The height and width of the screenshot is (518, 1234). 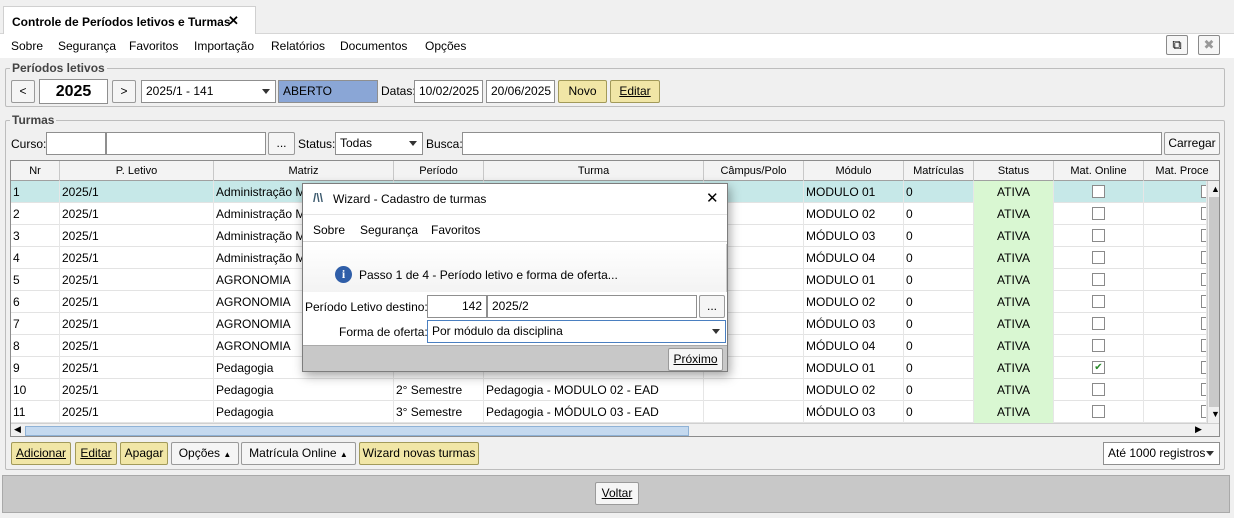 I want to click on curso-code-input, so click(x=76, y=143).